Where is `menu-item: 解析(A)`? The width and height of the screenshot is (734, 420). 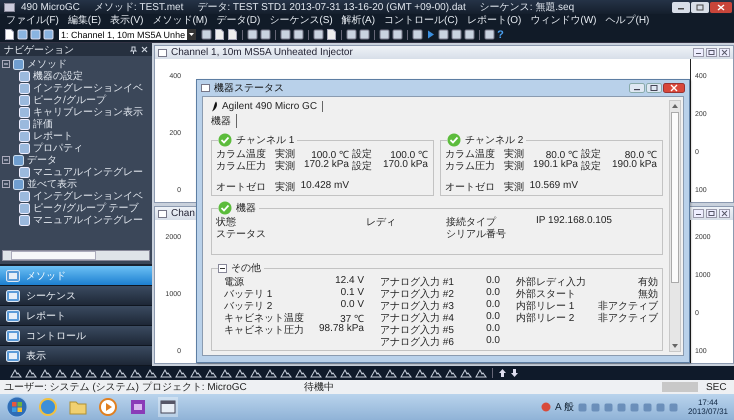
menu-item: 解析(A) is located at coordinates (359, 20).